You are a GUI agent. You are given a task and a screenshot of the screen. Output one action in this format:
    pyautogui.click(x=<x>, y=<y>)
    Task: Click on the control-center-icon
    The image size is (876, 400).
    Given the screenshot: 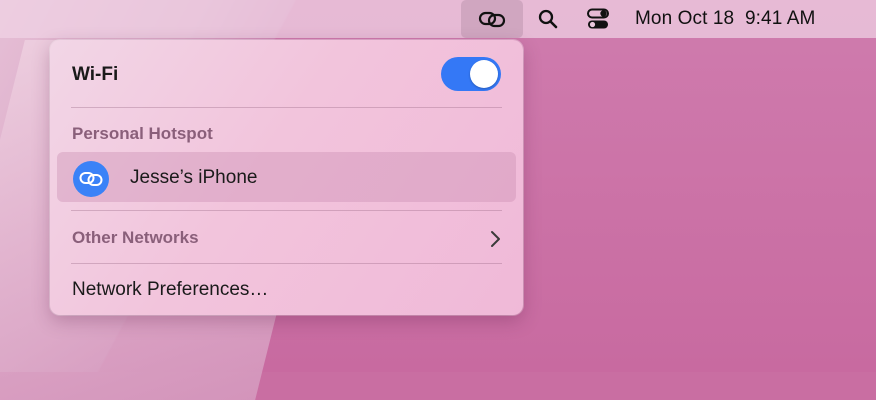 What is the action you would take?
    pyautogui.click(x=598, y=18)
    